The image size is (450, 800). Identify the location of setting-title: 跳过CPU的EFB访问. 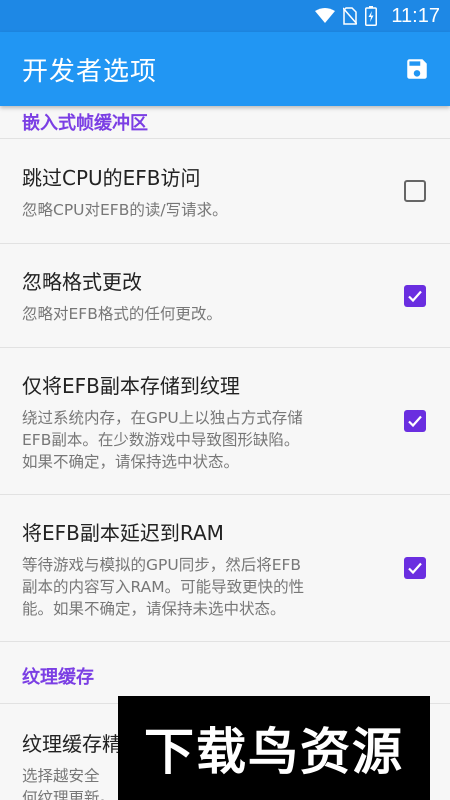
(111, 177).